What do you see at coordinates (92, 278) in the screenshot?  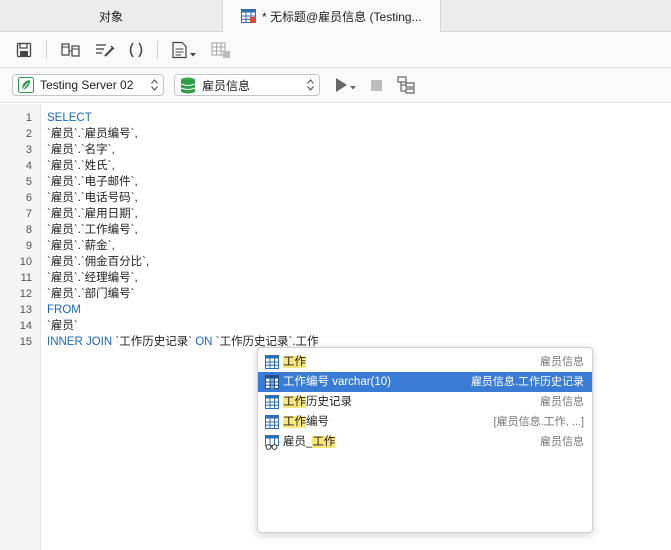 I see `code-line: `雇员`.`经理编号`,` at bounding box center [92, 278].